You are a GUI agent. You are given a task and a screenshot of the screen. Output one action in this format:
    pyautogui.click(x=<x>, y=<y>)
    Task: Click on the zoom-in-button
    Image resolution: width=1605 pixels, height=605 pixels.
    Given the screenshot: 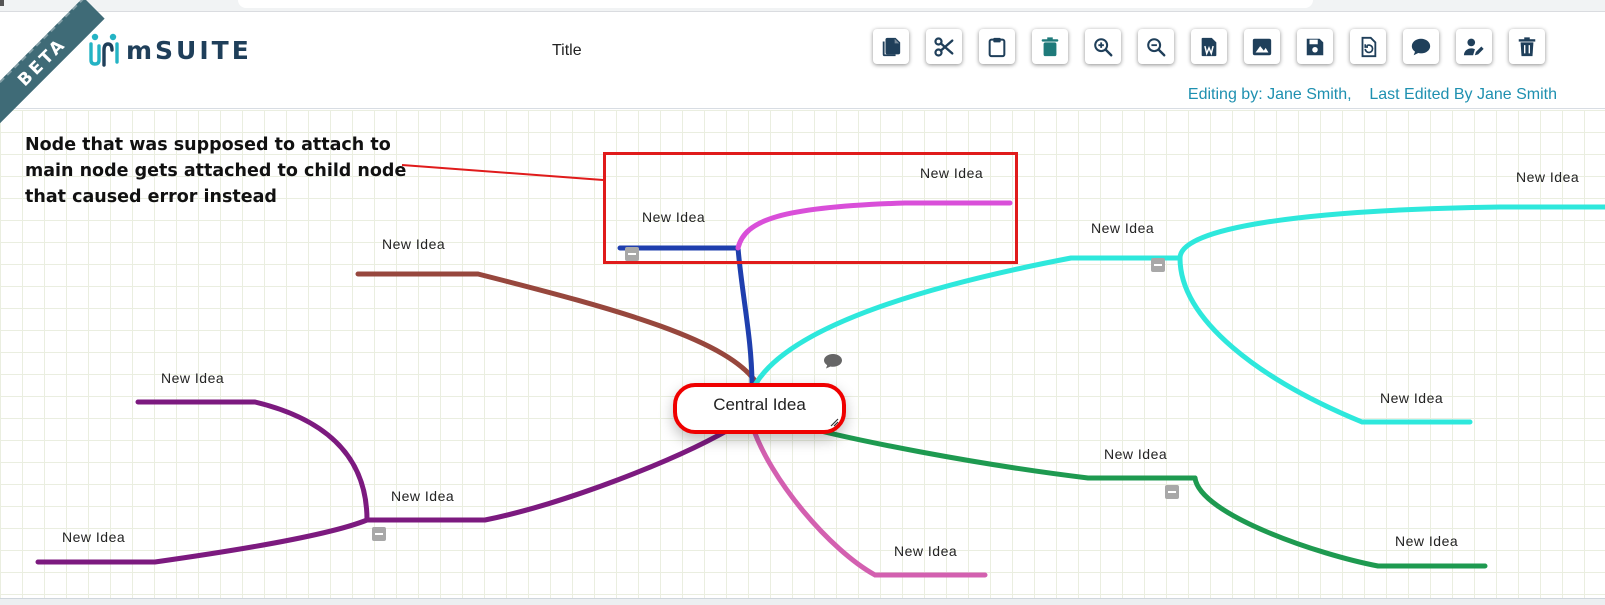 What is the action you would take?
    pyautogui.click(x=1103, y=46)
    